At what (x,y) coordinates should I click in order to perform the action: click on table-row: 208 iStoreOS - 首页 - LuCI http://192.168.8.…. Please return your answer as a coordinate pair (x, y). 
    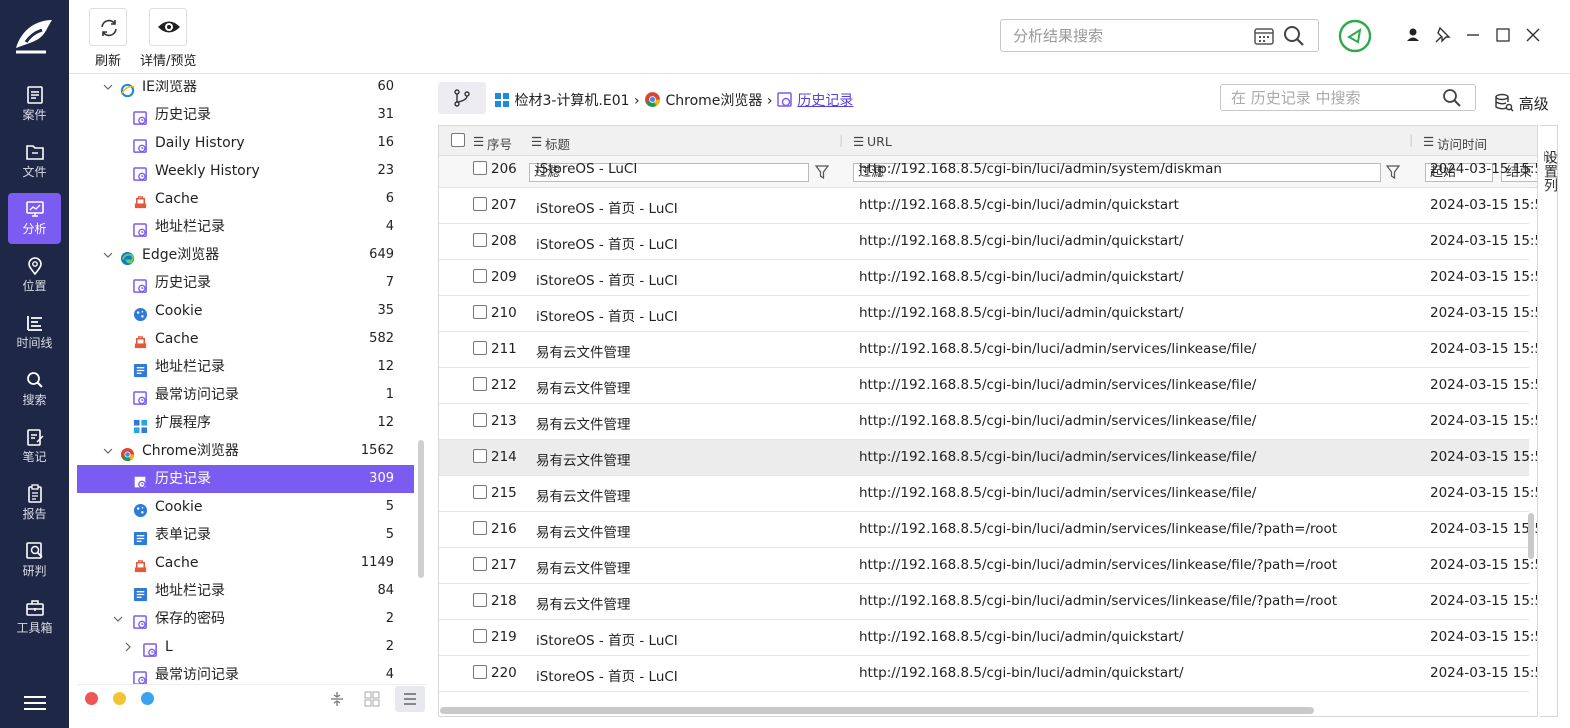
    Looking at the image, I should click on (988, 242).